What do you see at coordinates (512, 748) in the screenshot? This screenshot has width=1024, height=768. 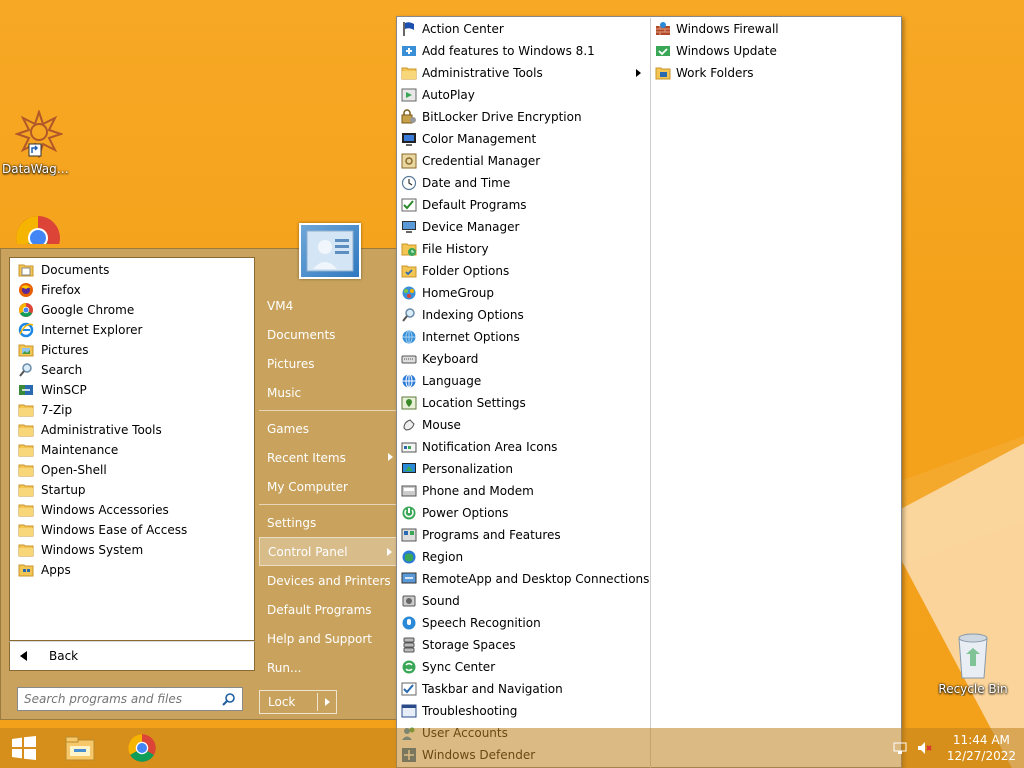 I see `taskbar: 11:44 AM 12/27/2022` at bounding box center [512, 748].